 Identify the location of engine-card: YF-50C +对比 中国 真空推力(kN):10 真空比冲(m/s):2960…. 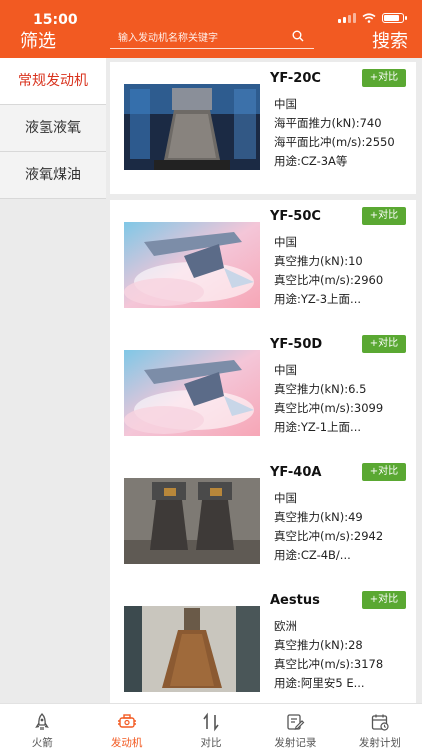
(263, 266).